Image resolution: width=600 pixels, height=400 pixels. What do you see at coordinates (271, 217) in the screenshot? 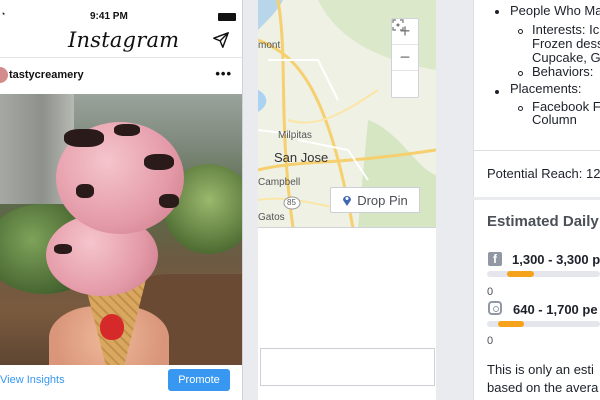
I see `map-city-label: Gatos` at bounding box center [271, 217].